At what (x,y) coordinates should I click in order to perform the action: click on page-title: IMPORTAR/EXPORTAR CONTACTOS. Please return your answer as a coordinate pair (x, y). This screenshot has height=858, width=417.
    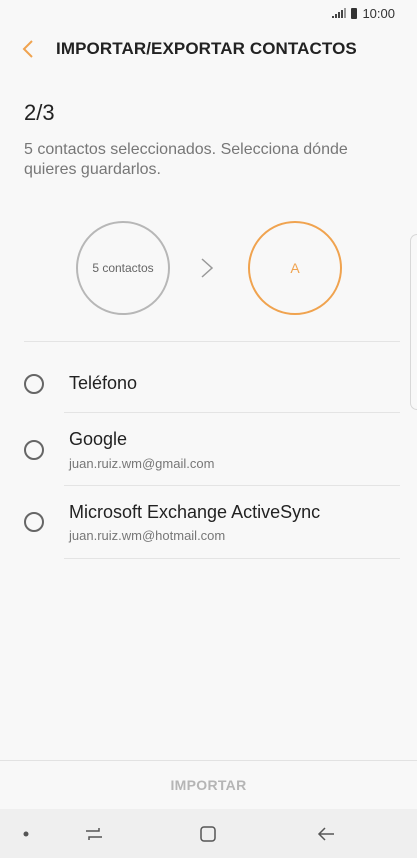
    Looking at the image, I should click on (206, 48).